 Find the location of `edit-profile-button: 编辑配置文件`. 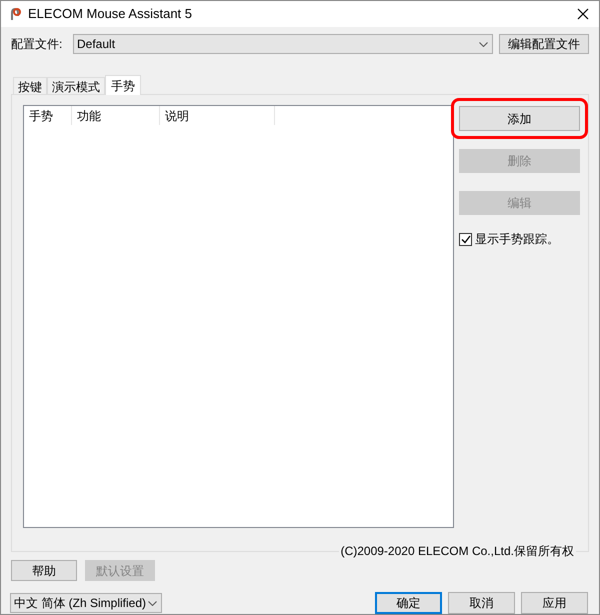

edit-profile-button: 编辑配置文件 is located at coordinates (544, 44).